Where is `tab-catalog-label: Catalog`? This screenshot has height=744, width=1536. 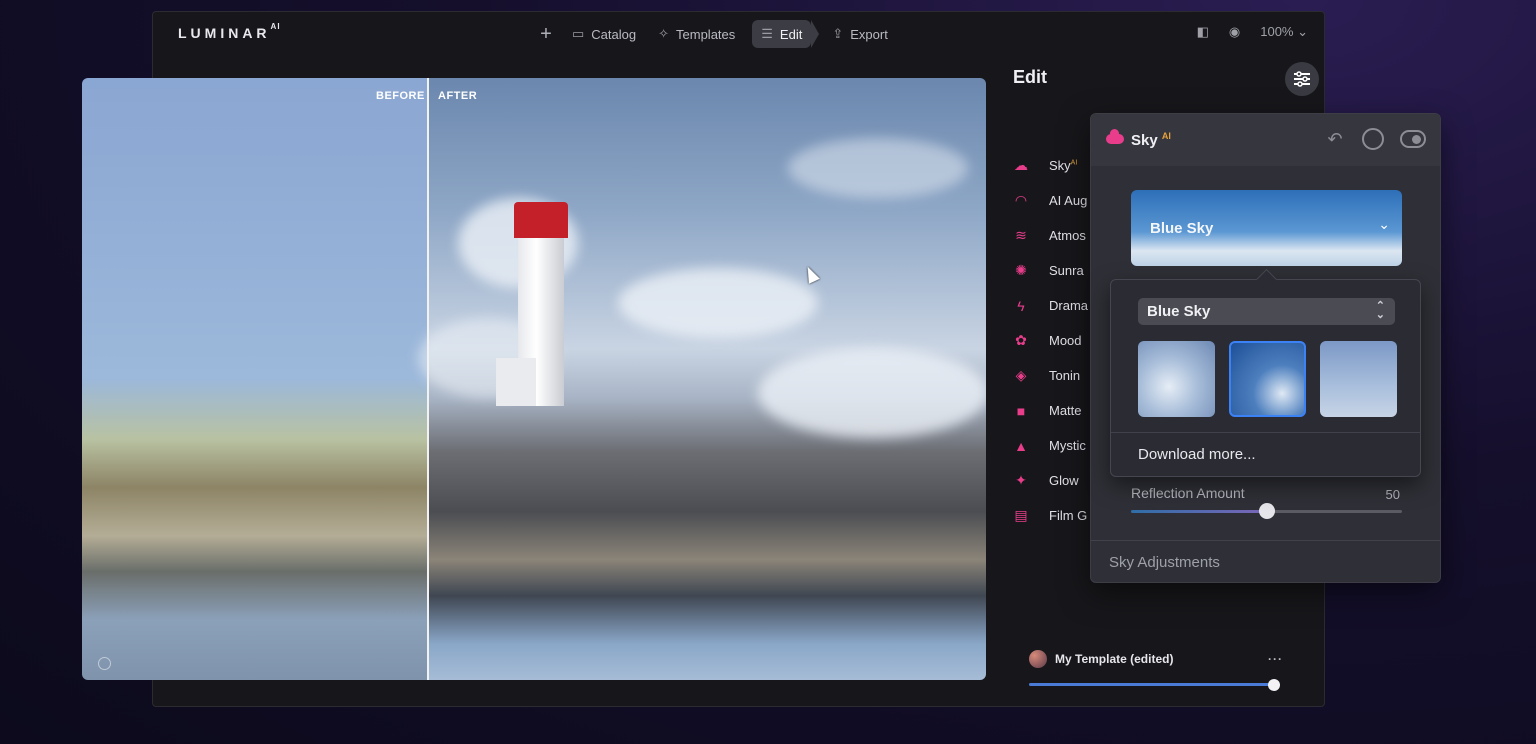 tab-catalog-label: Catalog is located at coordinates (614, 34).